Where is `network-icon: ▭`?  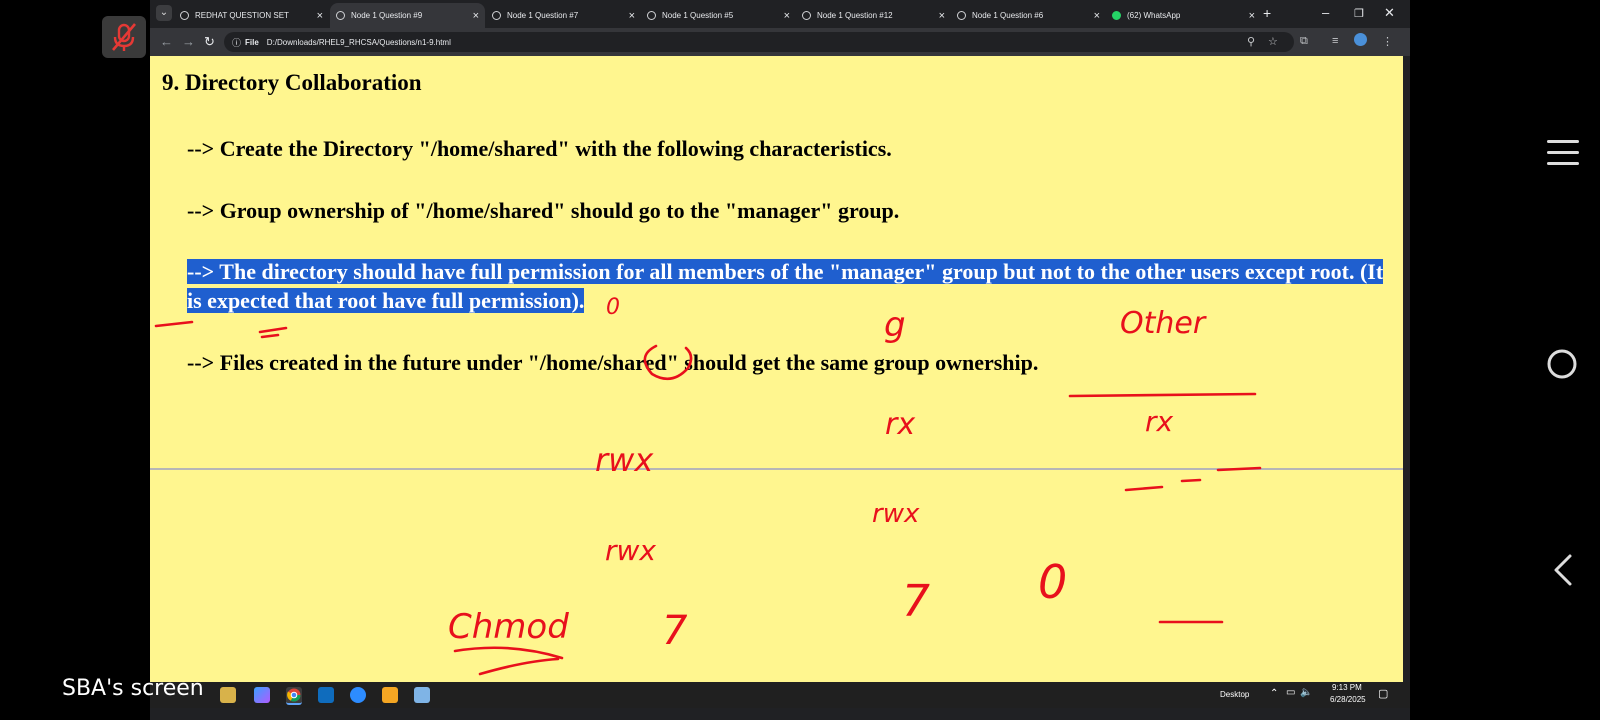
network-icon: ▭ is located at coordinates (1290, 692).